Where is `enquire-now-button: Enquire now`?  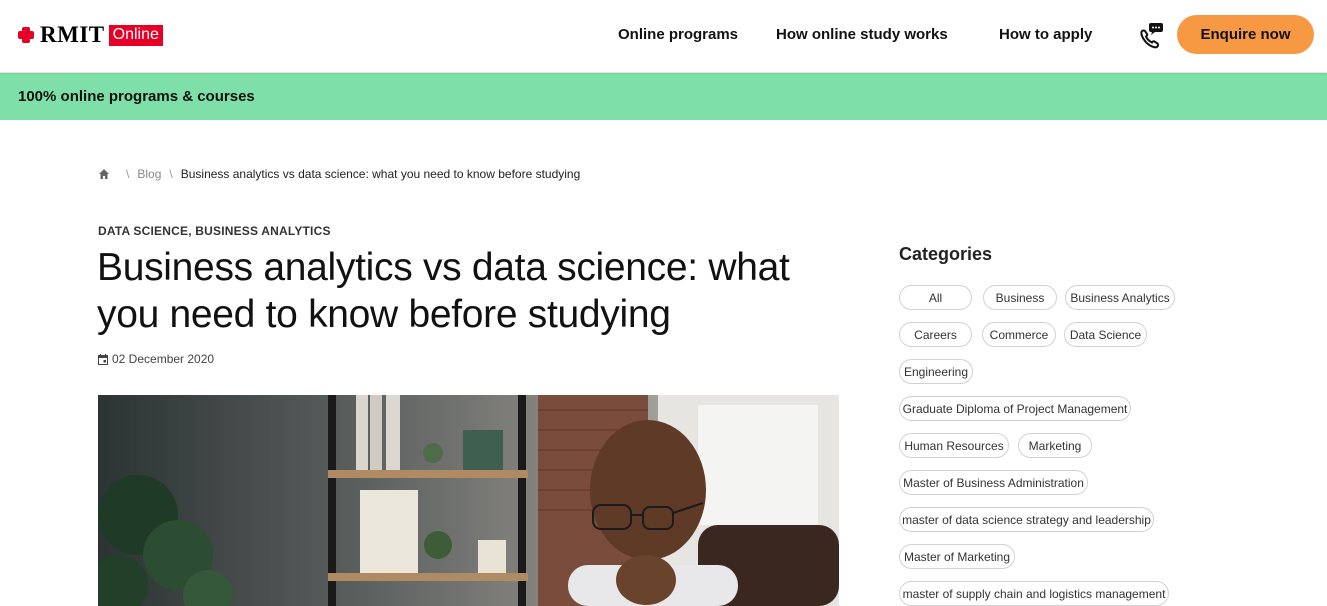 enquire-now-button: Enquire now is located at coordinates (1245, 34).